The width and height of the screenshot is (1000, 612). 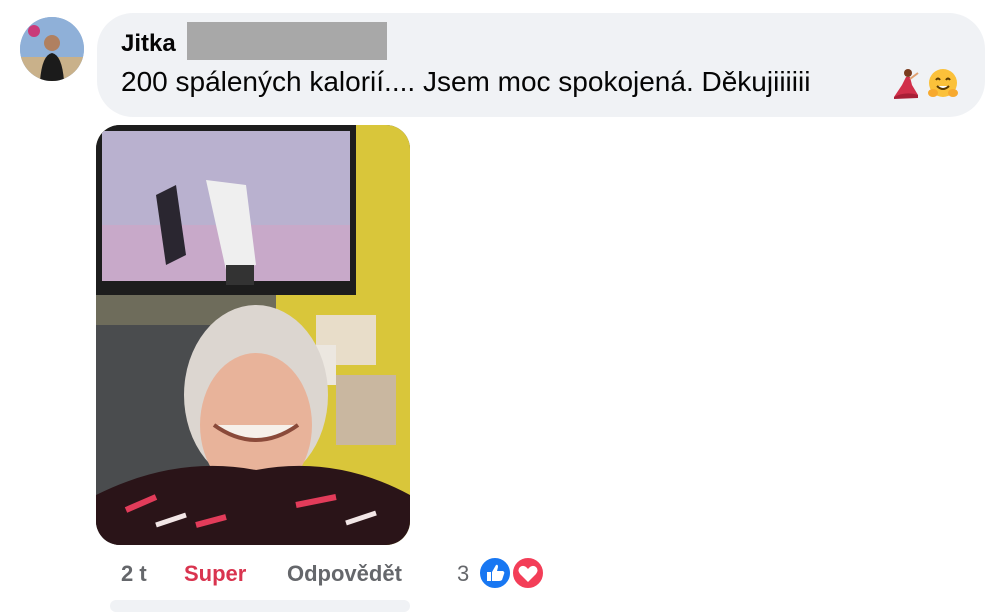 What do you see at coordinates (906, 84) in the screenshot?
I see `dancer-emoji` at bounding box center [906, 84].